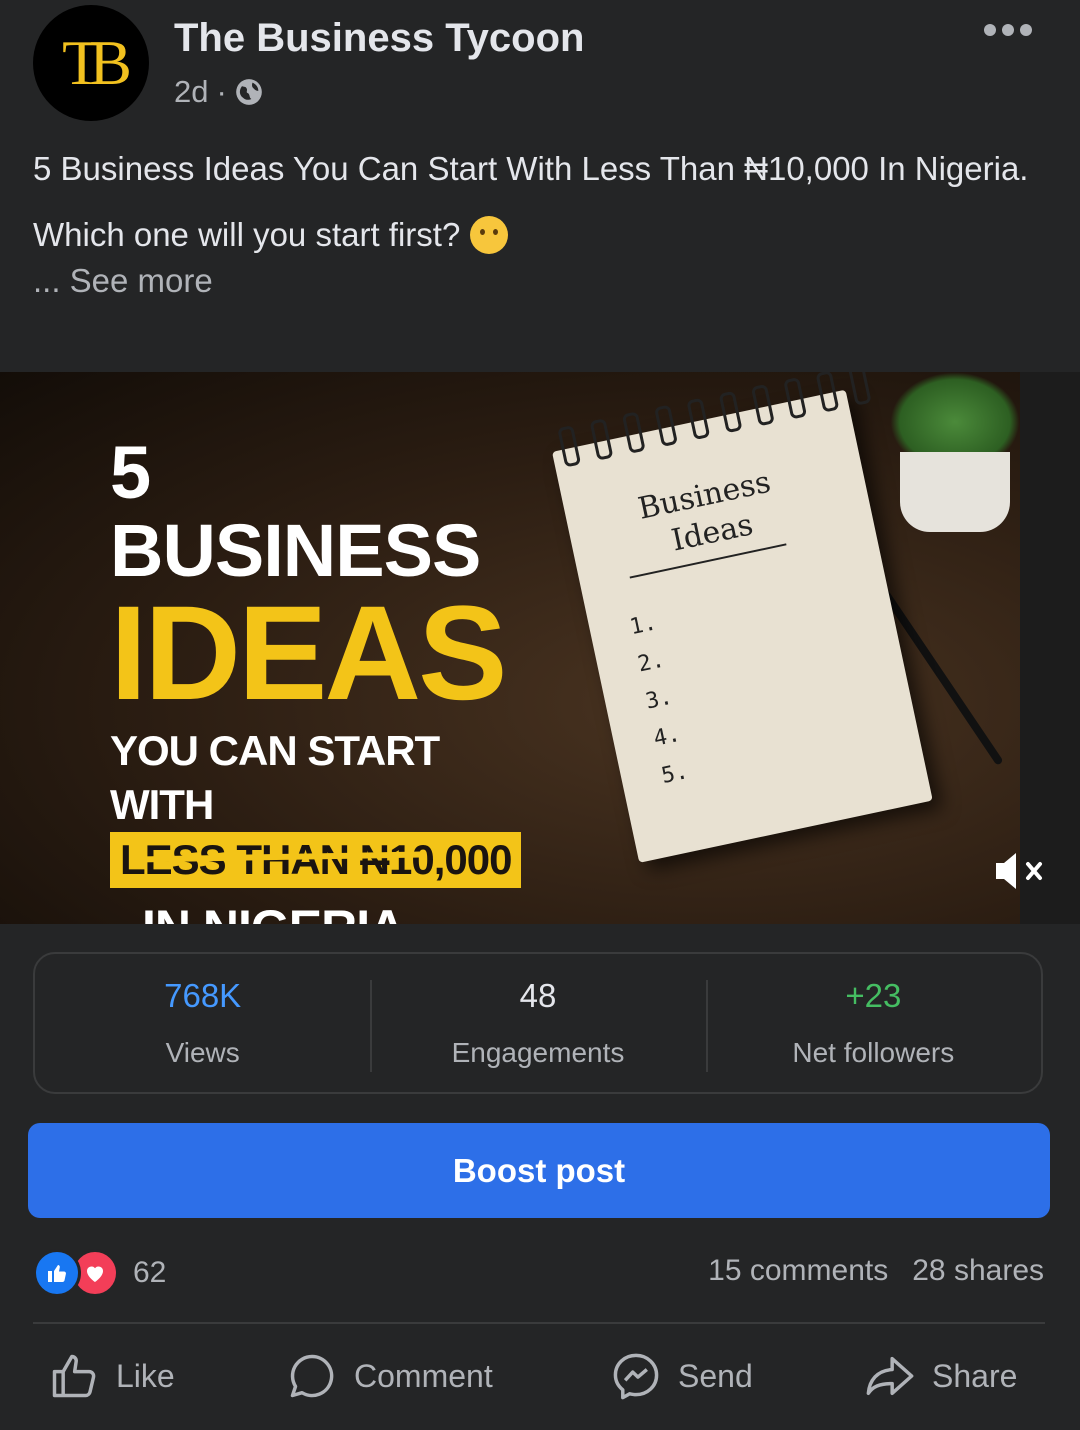 This screenshot has width=1080, height=1430. I want to click on notepad-list: 1. 2. 3. 4. 5., so click(658, 699).